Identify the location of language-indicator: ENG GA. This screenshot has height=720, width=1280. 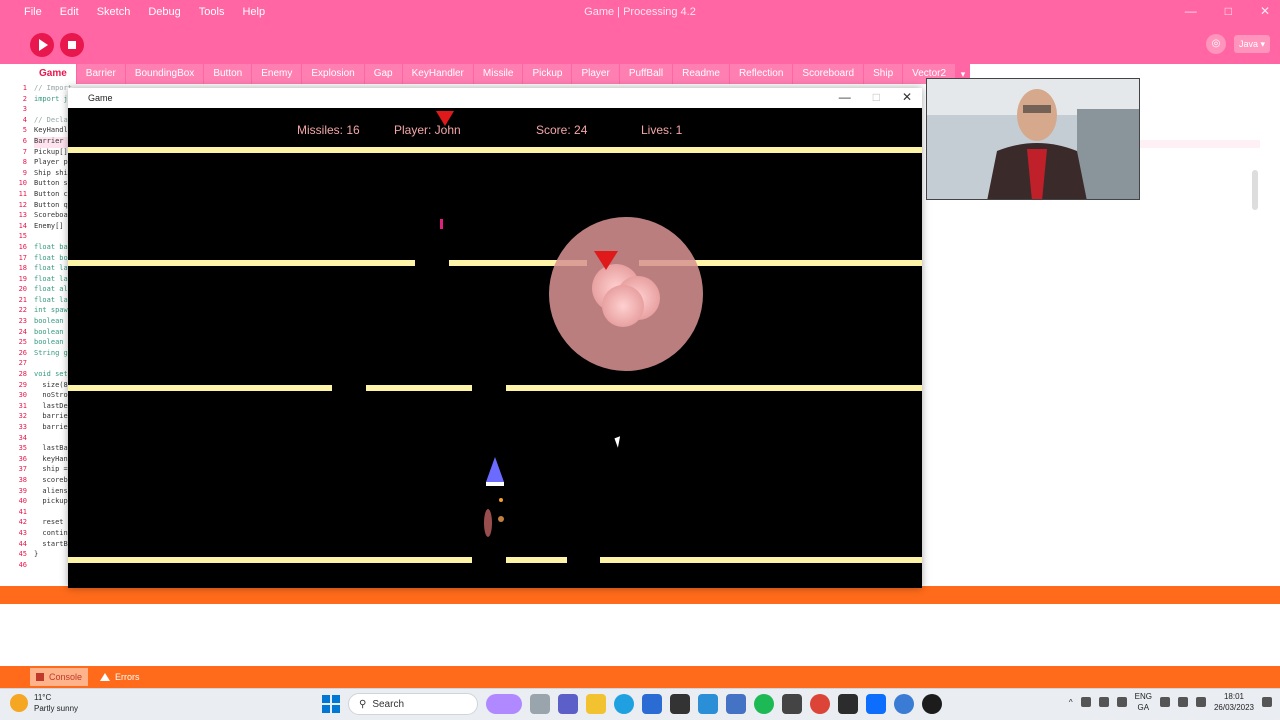
(1143, 702).